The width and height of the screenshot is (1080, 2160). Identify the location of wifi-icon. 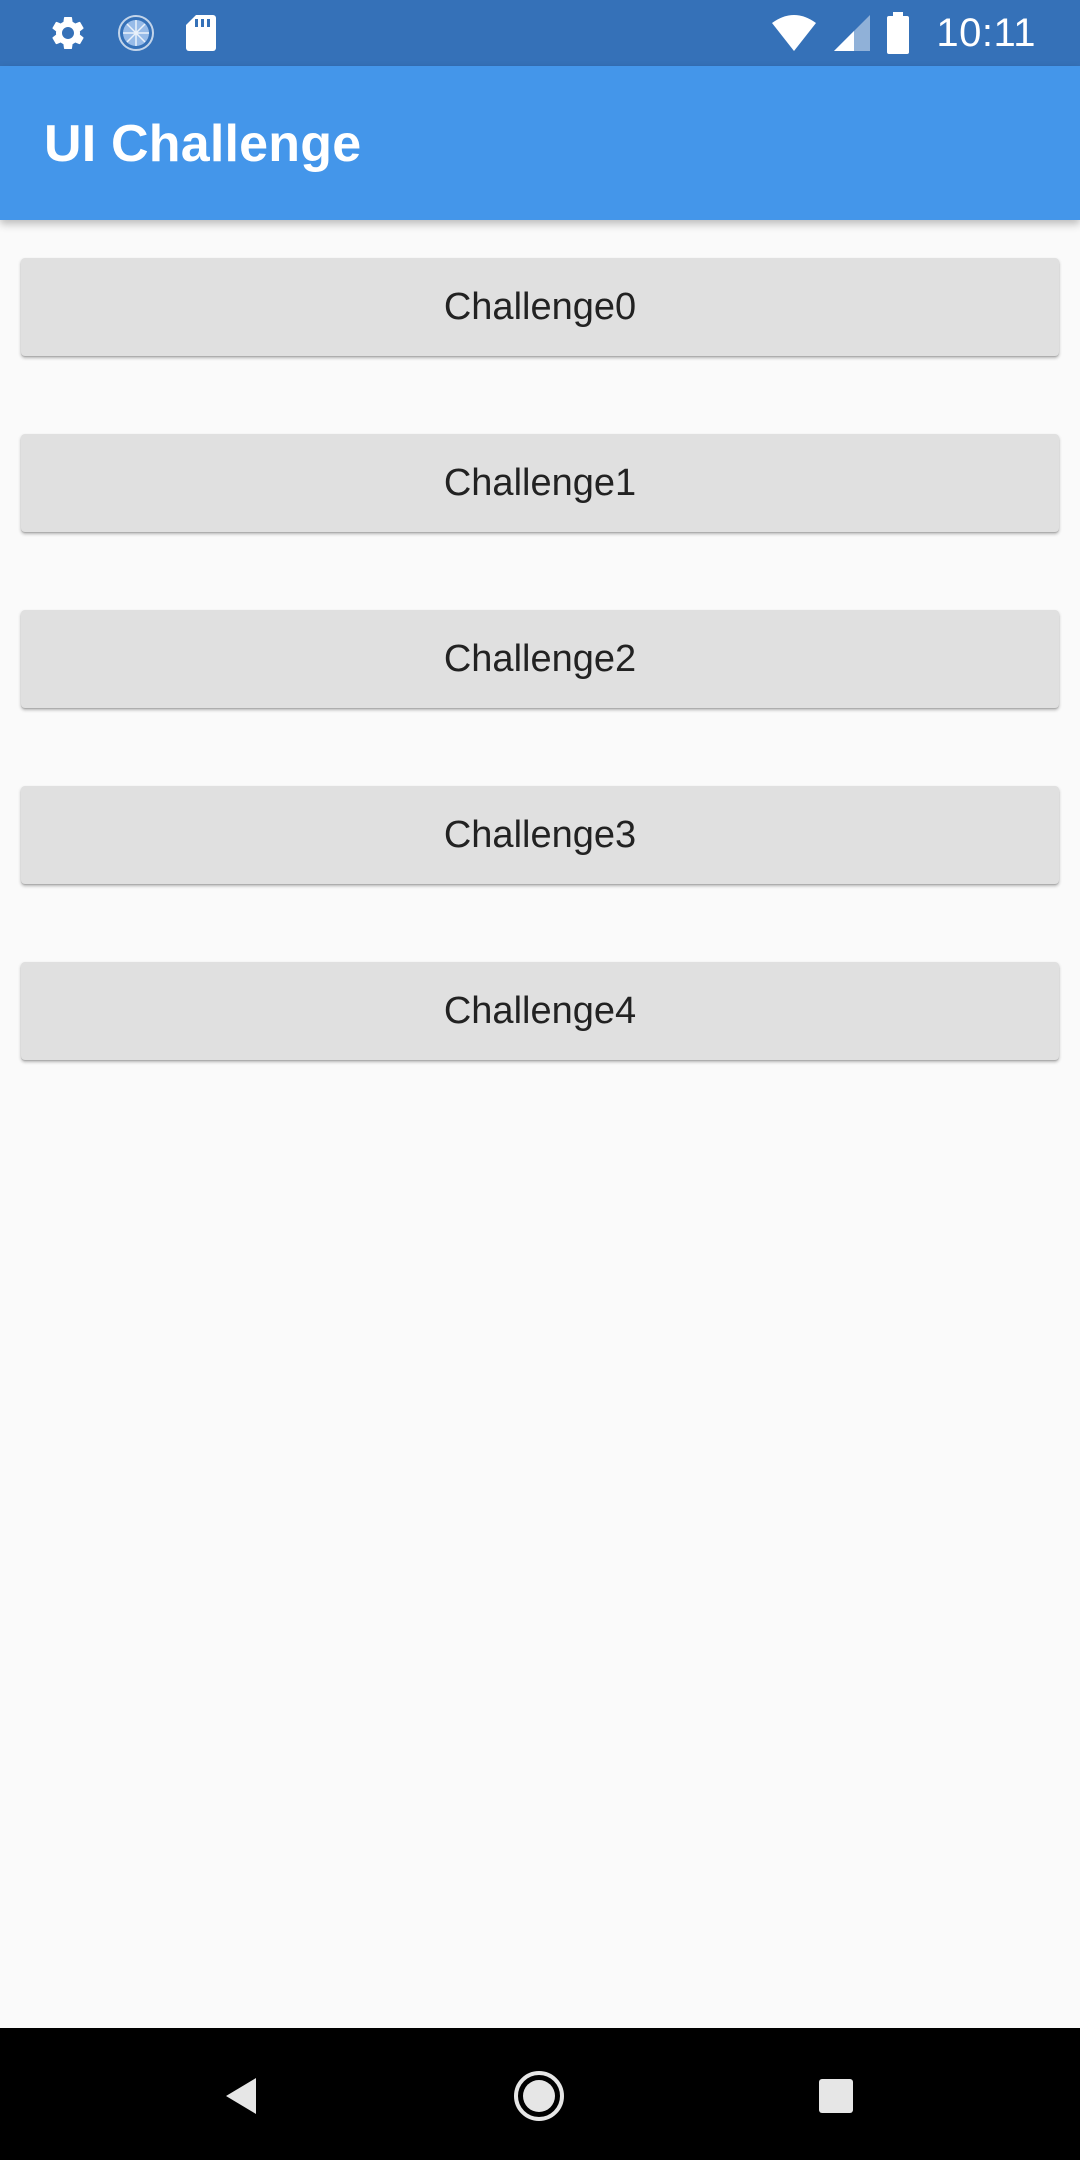
(794, 33).